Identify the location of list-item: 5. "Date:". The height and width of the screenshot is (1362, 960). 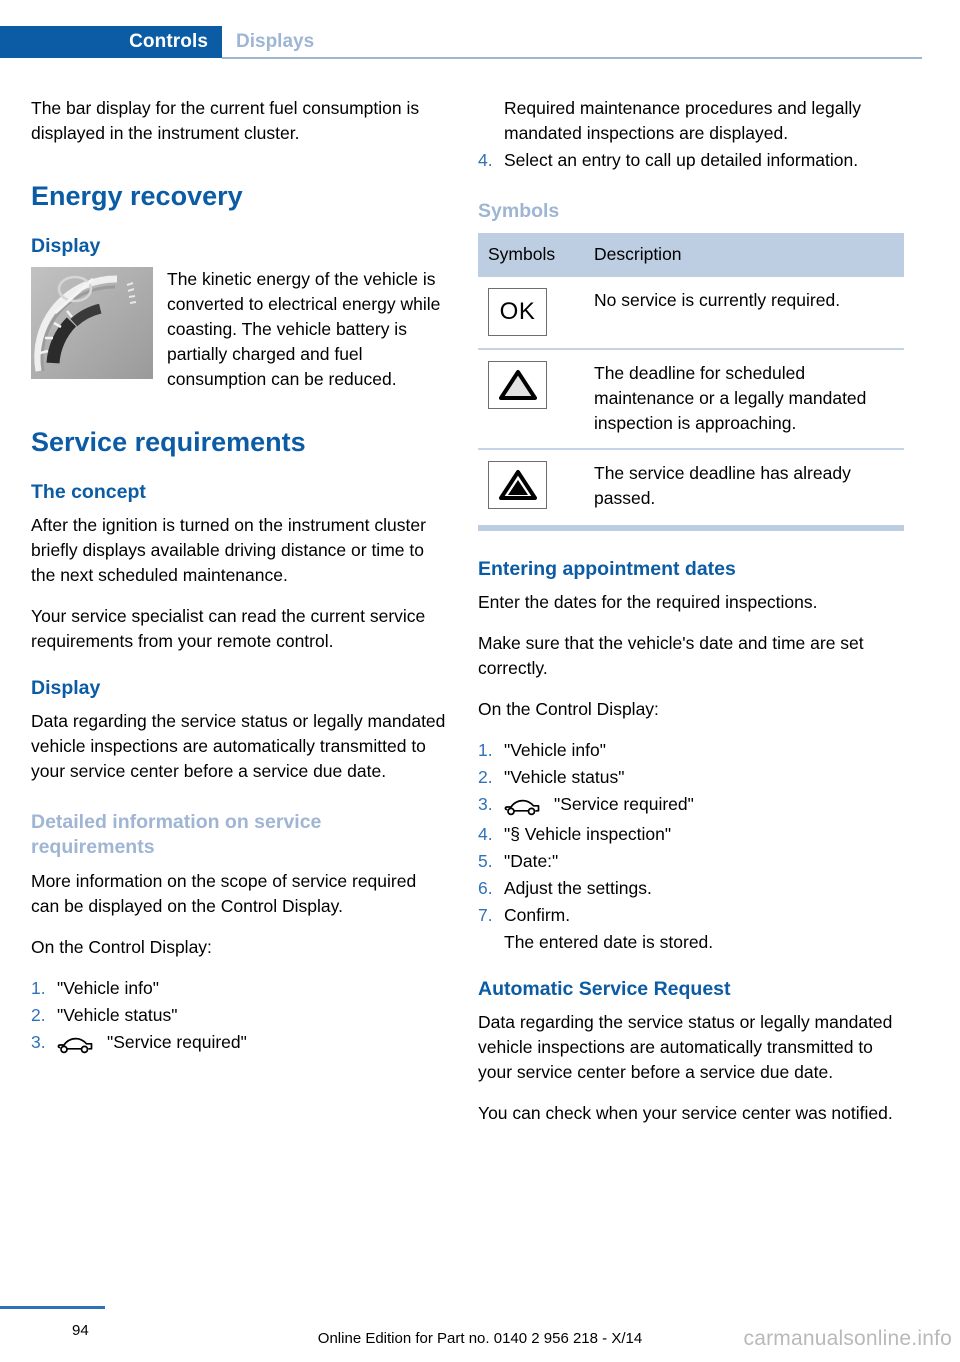
(687, 861).